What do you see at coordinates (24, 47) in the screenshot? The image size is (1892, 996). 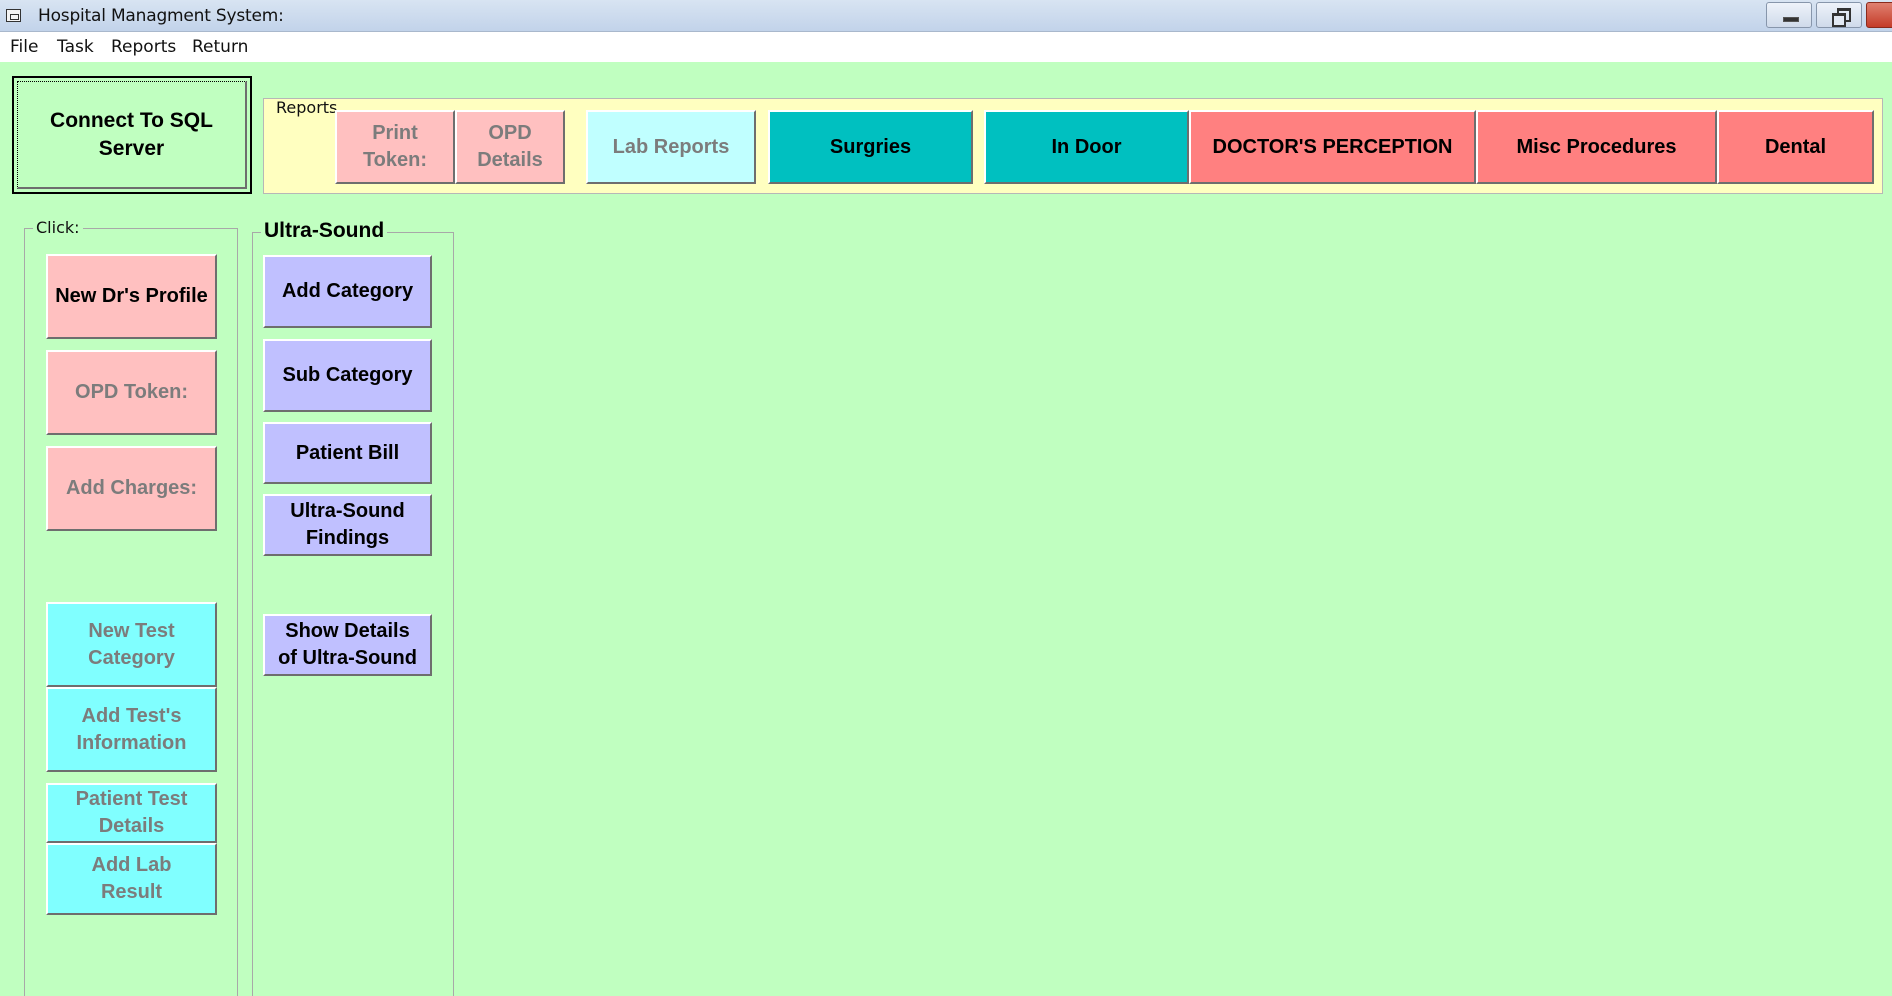 I see `menu-file: File` at bounding box center [24, 47].